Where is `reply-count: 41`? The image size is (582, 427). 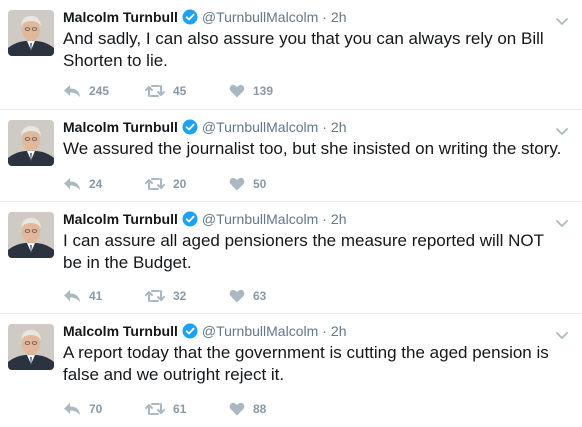 reply-count: 41 is located at coordinates (96, 296).